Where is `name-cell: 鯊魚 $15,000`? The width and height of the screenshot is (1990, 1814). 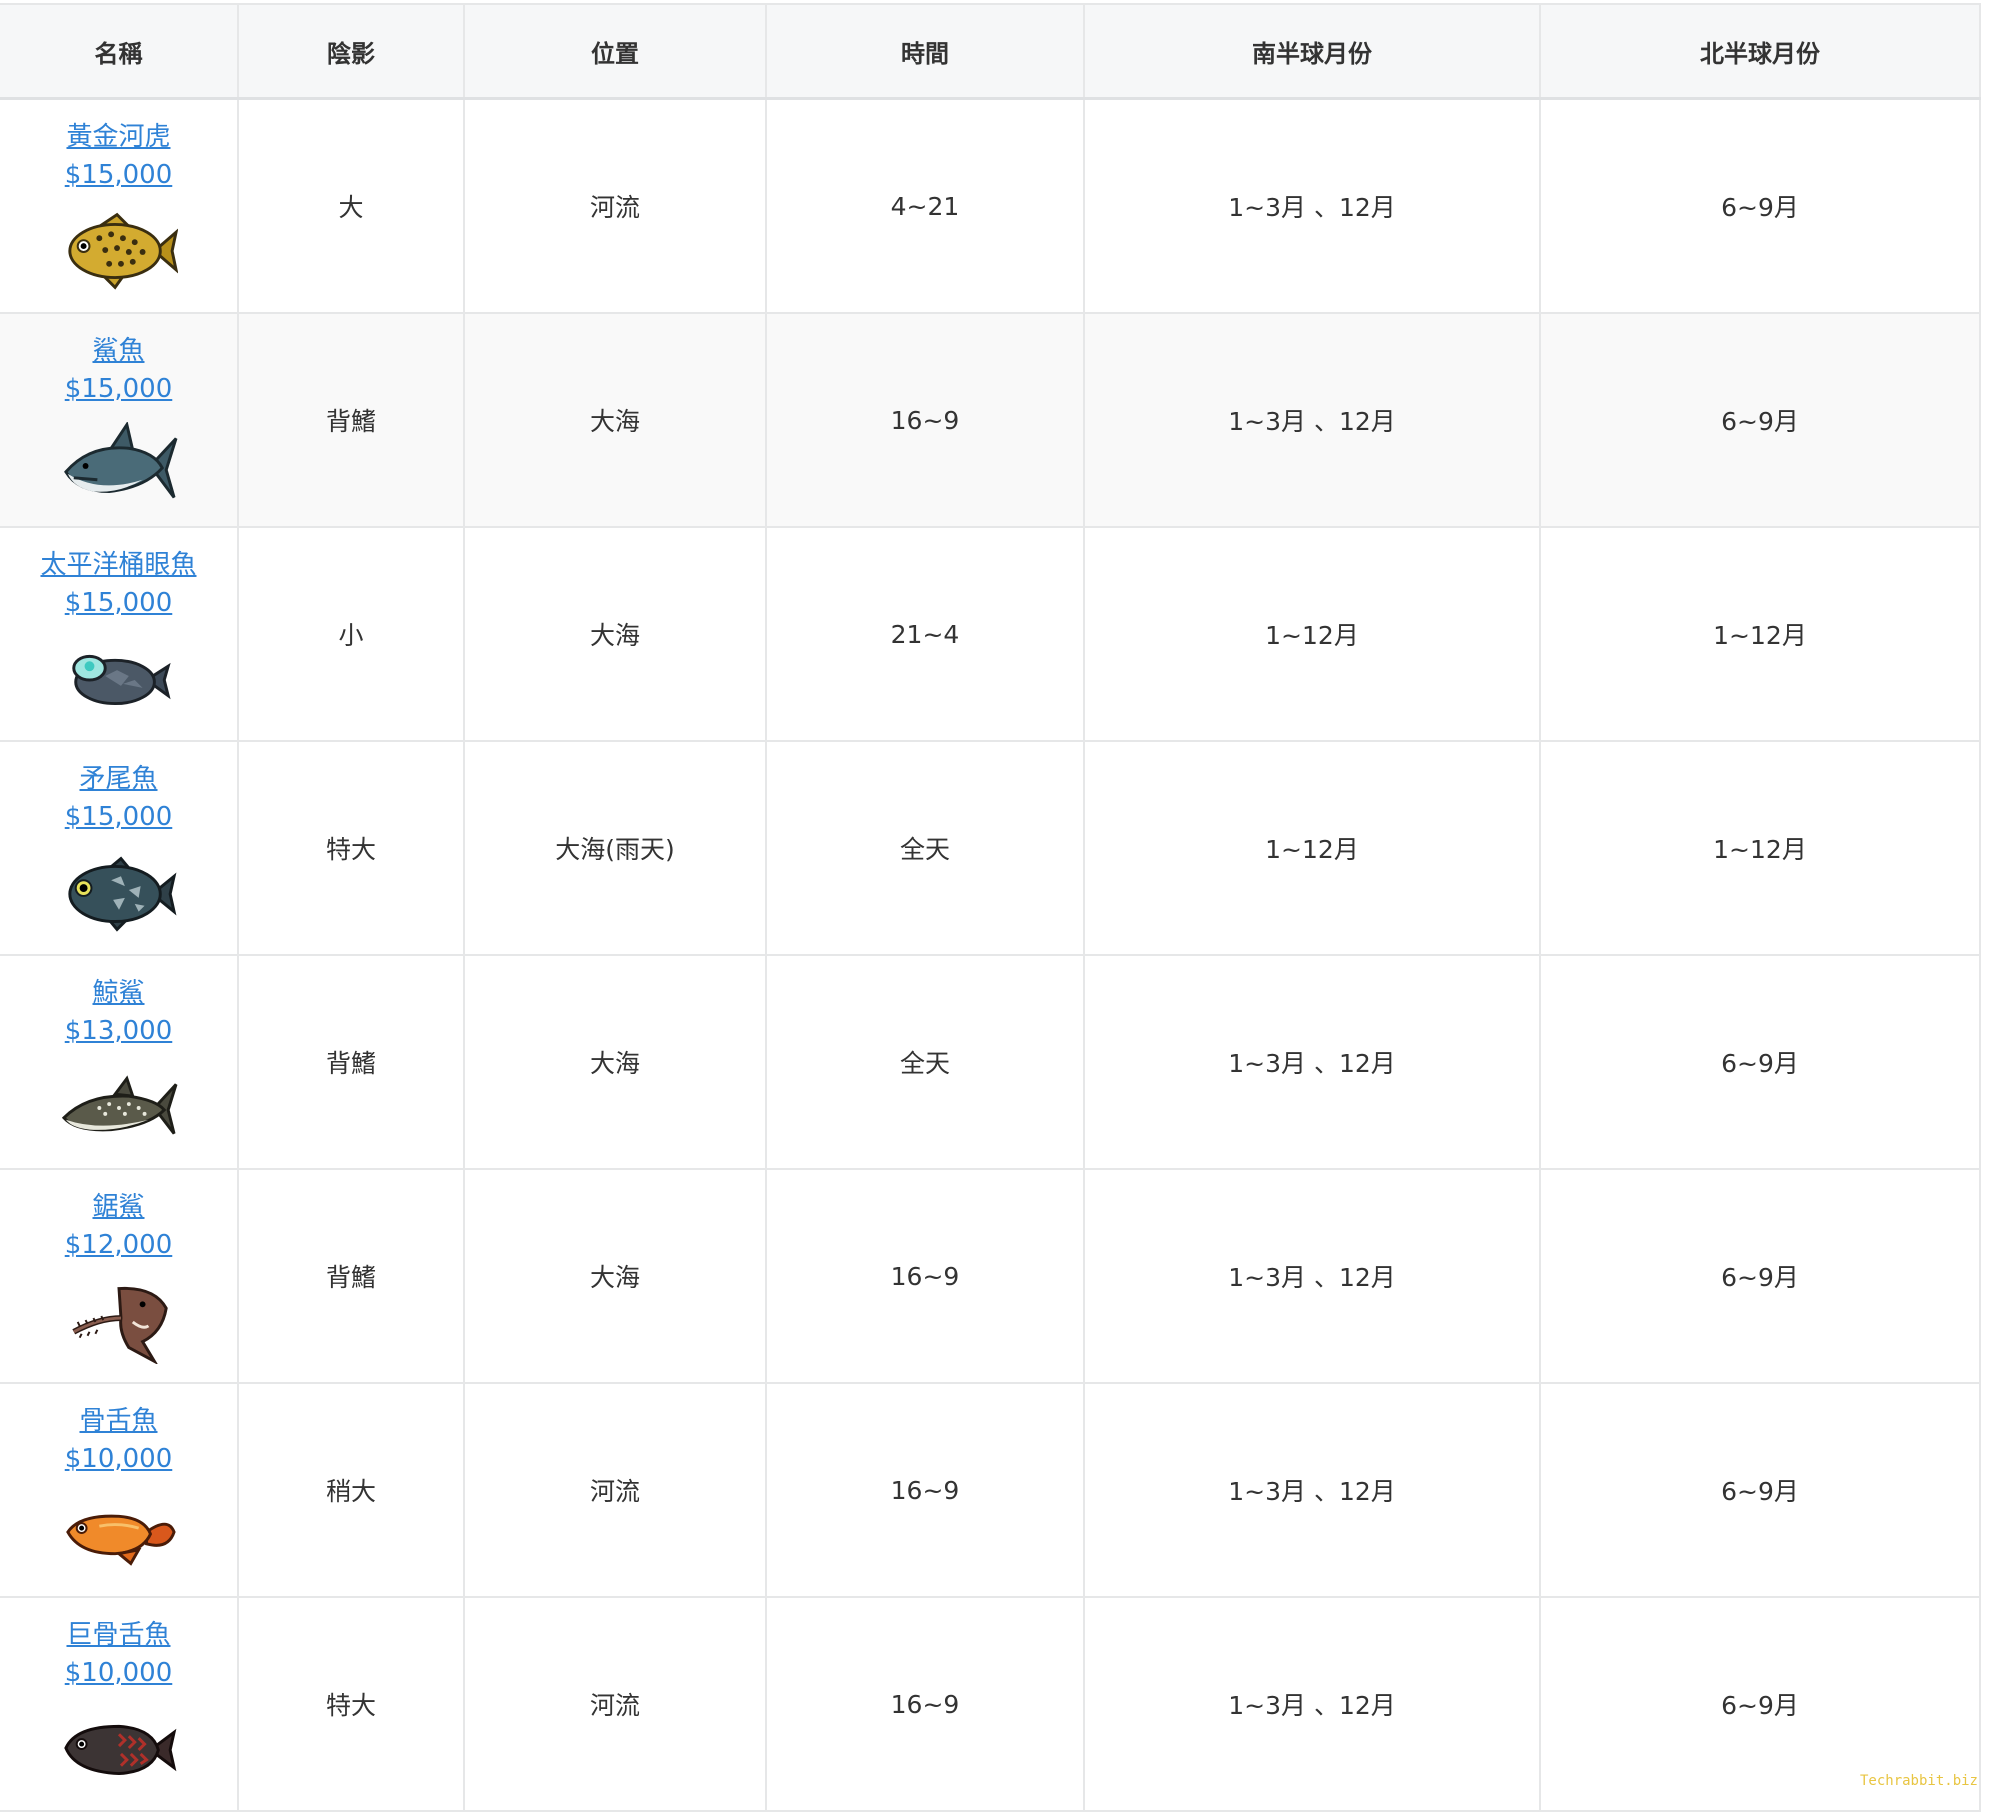 name-cell: 鯊魚 $15,000 is located at coordinates (119, 420).